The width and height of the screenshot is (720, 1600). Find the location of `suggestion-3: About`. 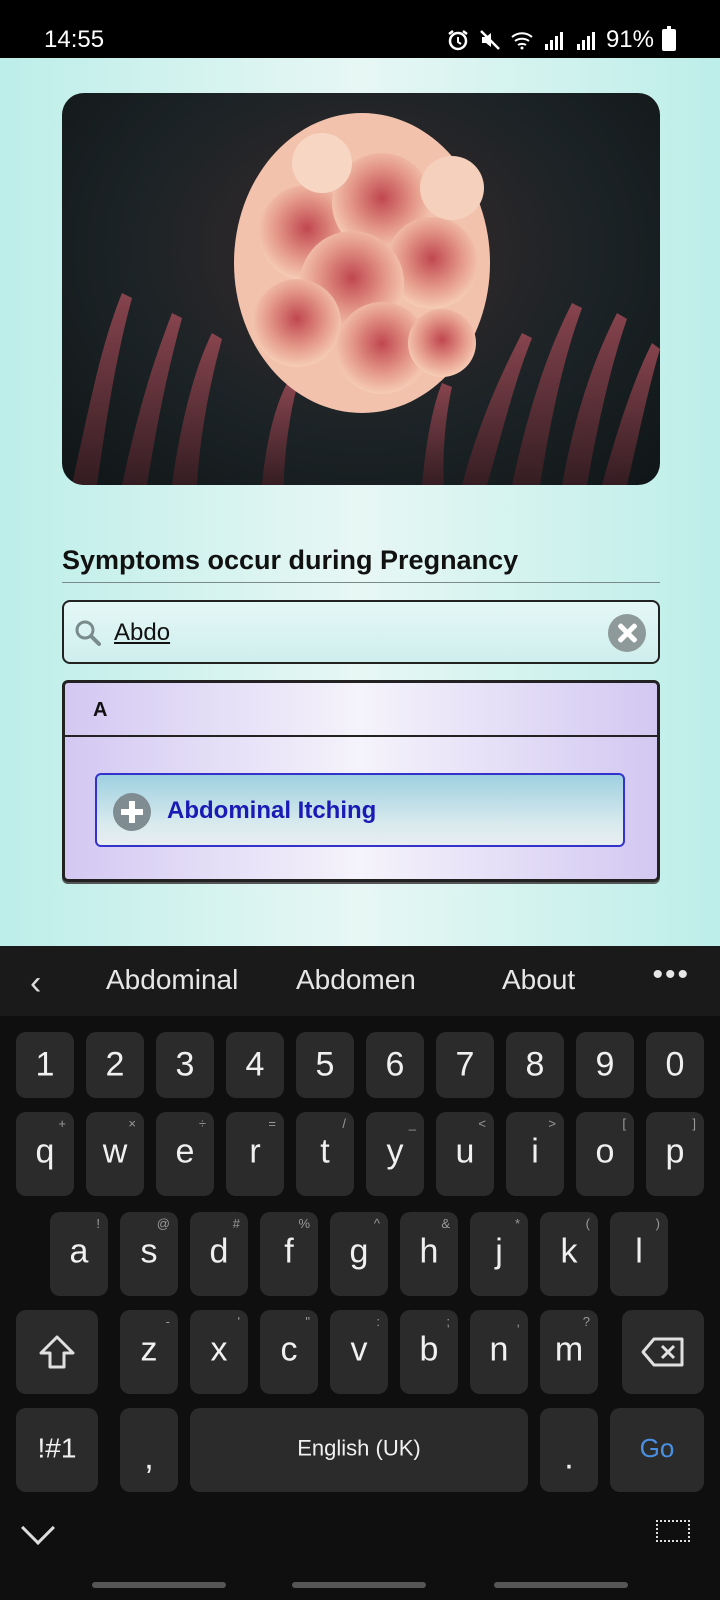

suggestion-3: About is located at coordinates (538, 980).